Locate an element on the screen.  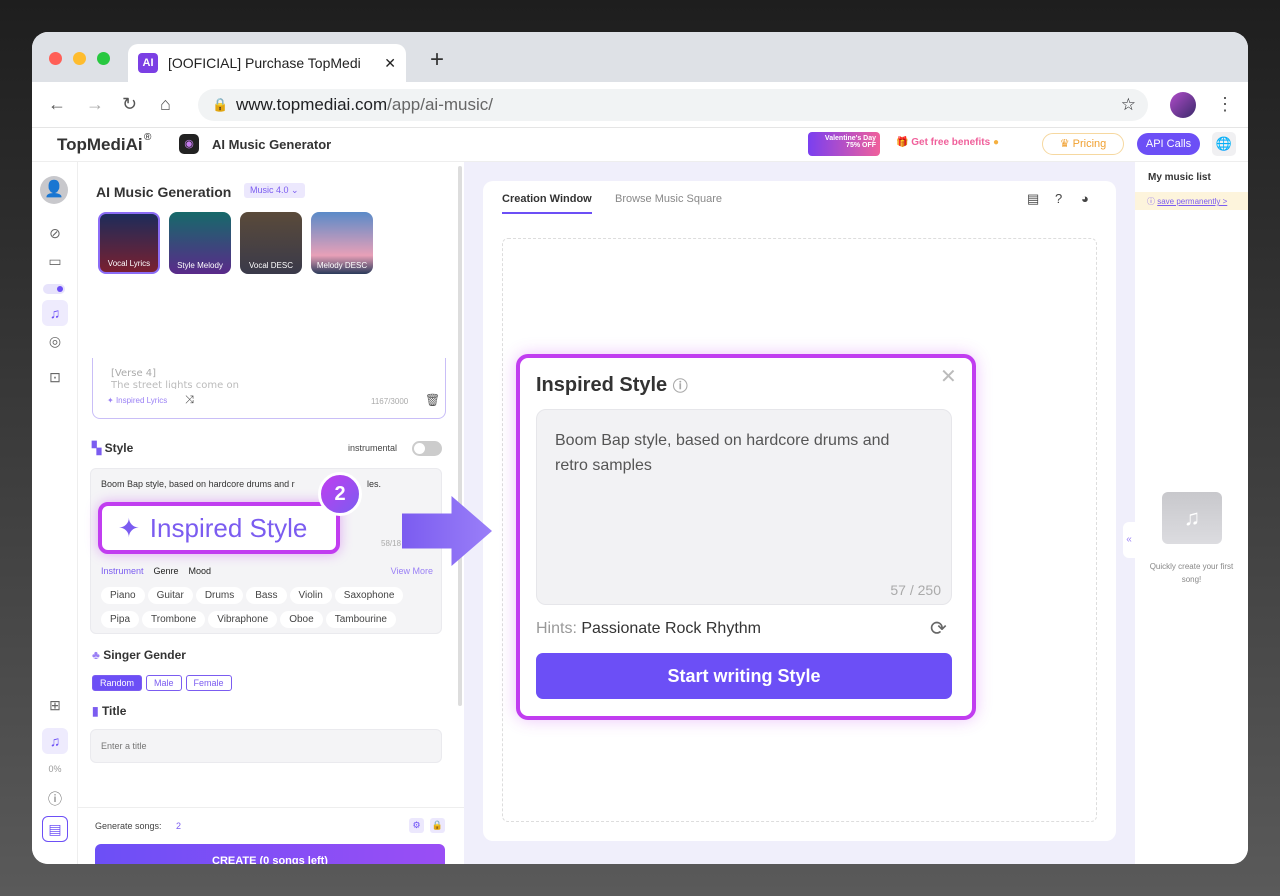
discord-icon: ◕ is located at coordinates (1085, 198).